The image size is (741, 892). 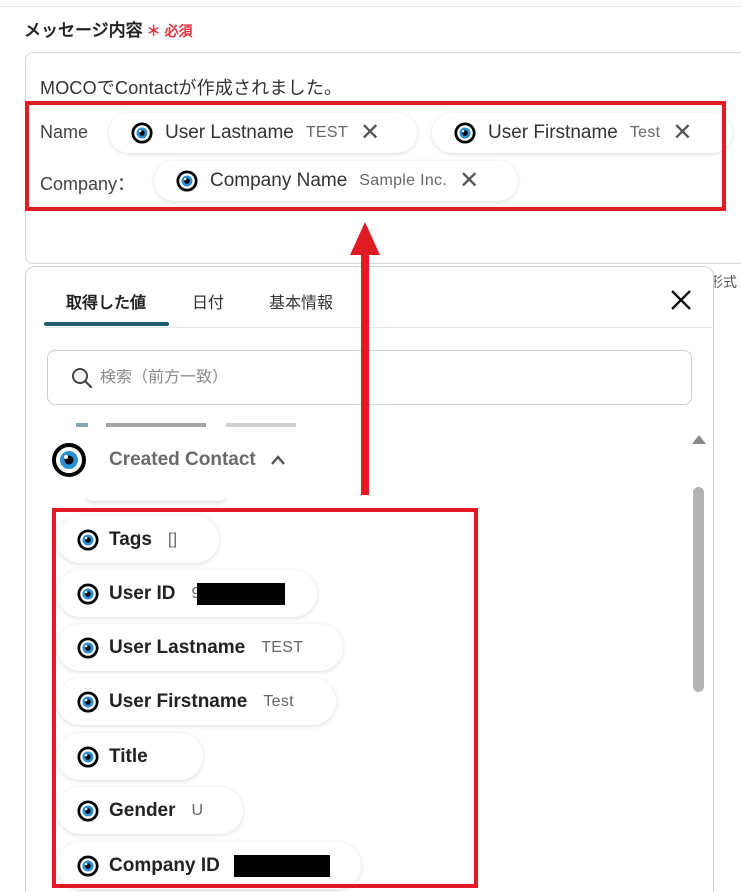 I want to click on scrolled-chip-remnant, so click(x=156, y=497).